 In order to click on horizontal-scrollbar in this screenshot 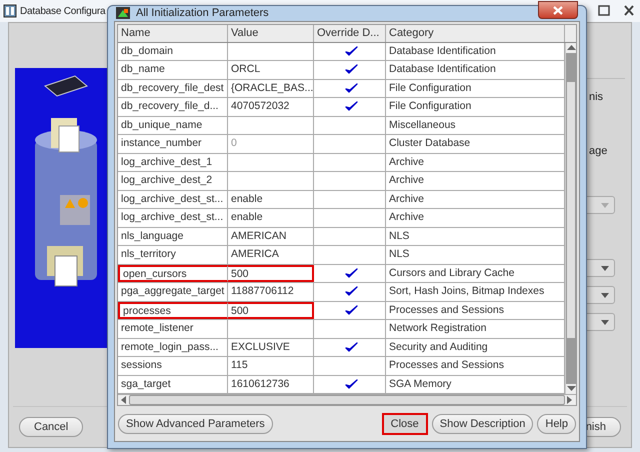, I will do `click(347, 399)`.